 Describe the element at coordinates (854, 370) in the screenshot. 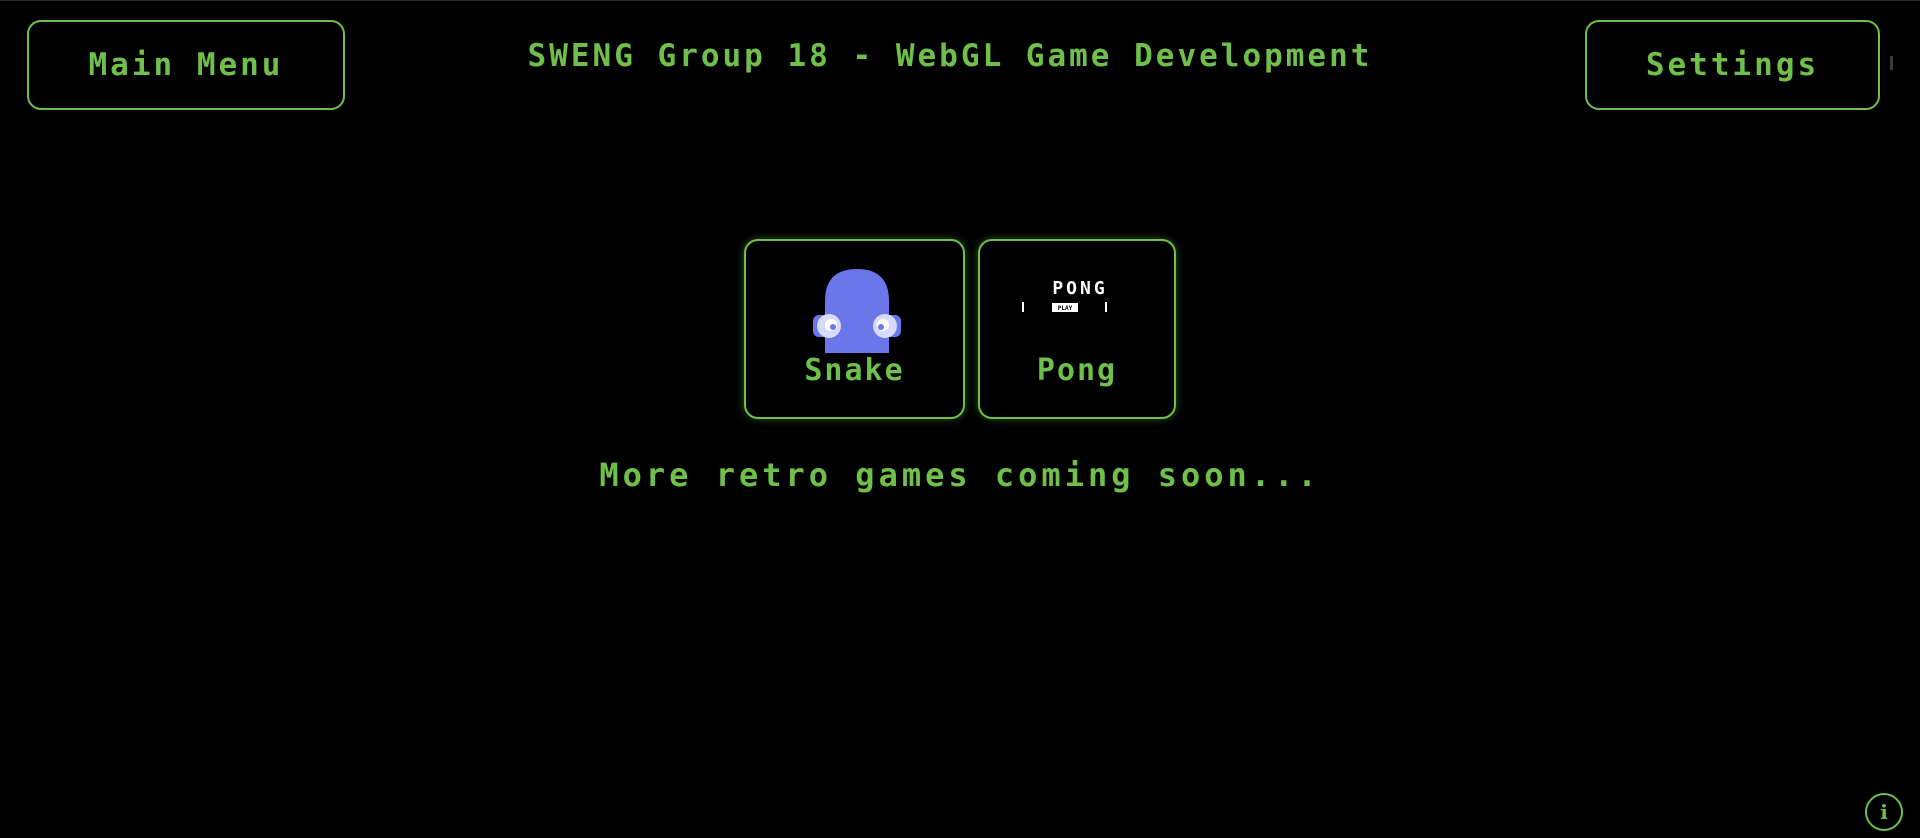

I see `game-label-snake: Snake` at that location.